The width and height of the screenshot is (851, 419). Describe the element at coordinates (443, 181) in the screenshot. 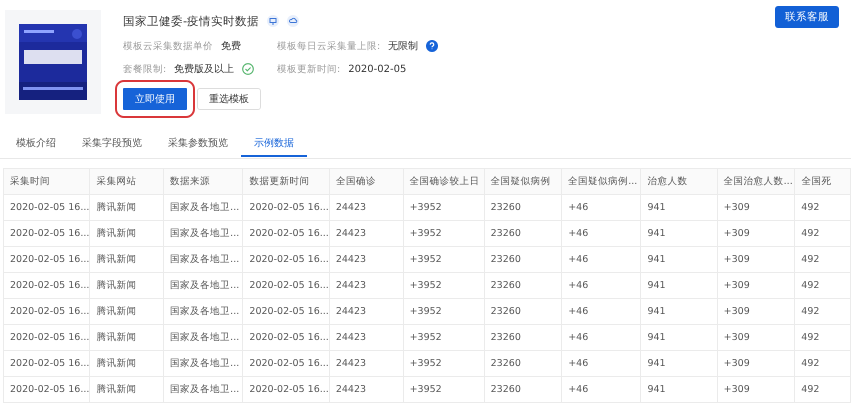

I see `column-header: 全国确诊较上日` at that location.